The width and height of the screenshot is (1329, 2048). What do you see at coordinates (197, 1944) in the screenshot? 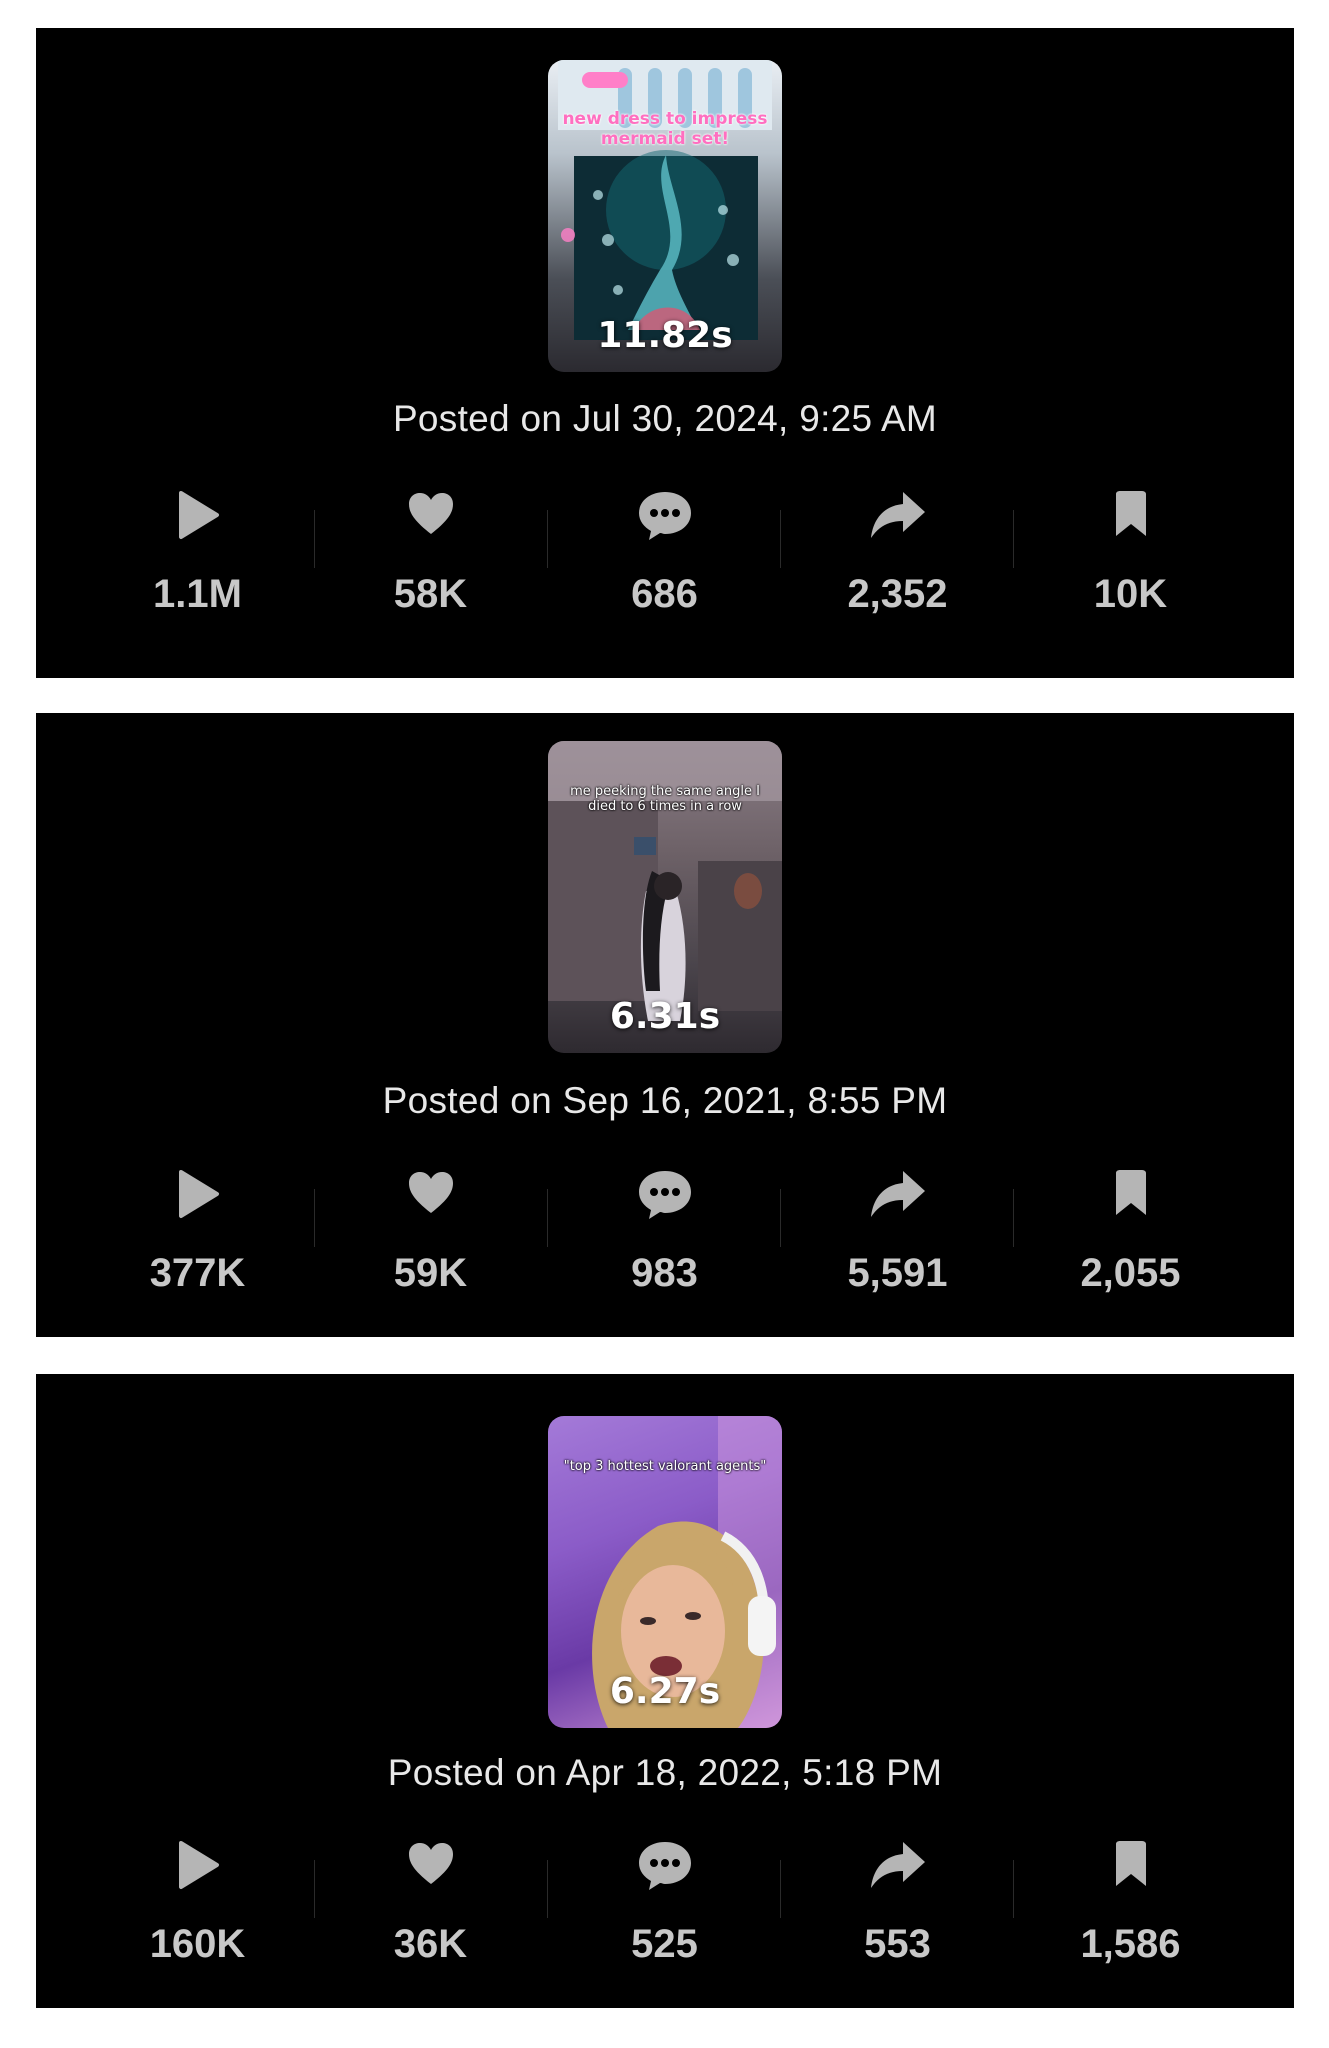
I see `stat-value-plays: 160K` at bounding box center [197, 1944].